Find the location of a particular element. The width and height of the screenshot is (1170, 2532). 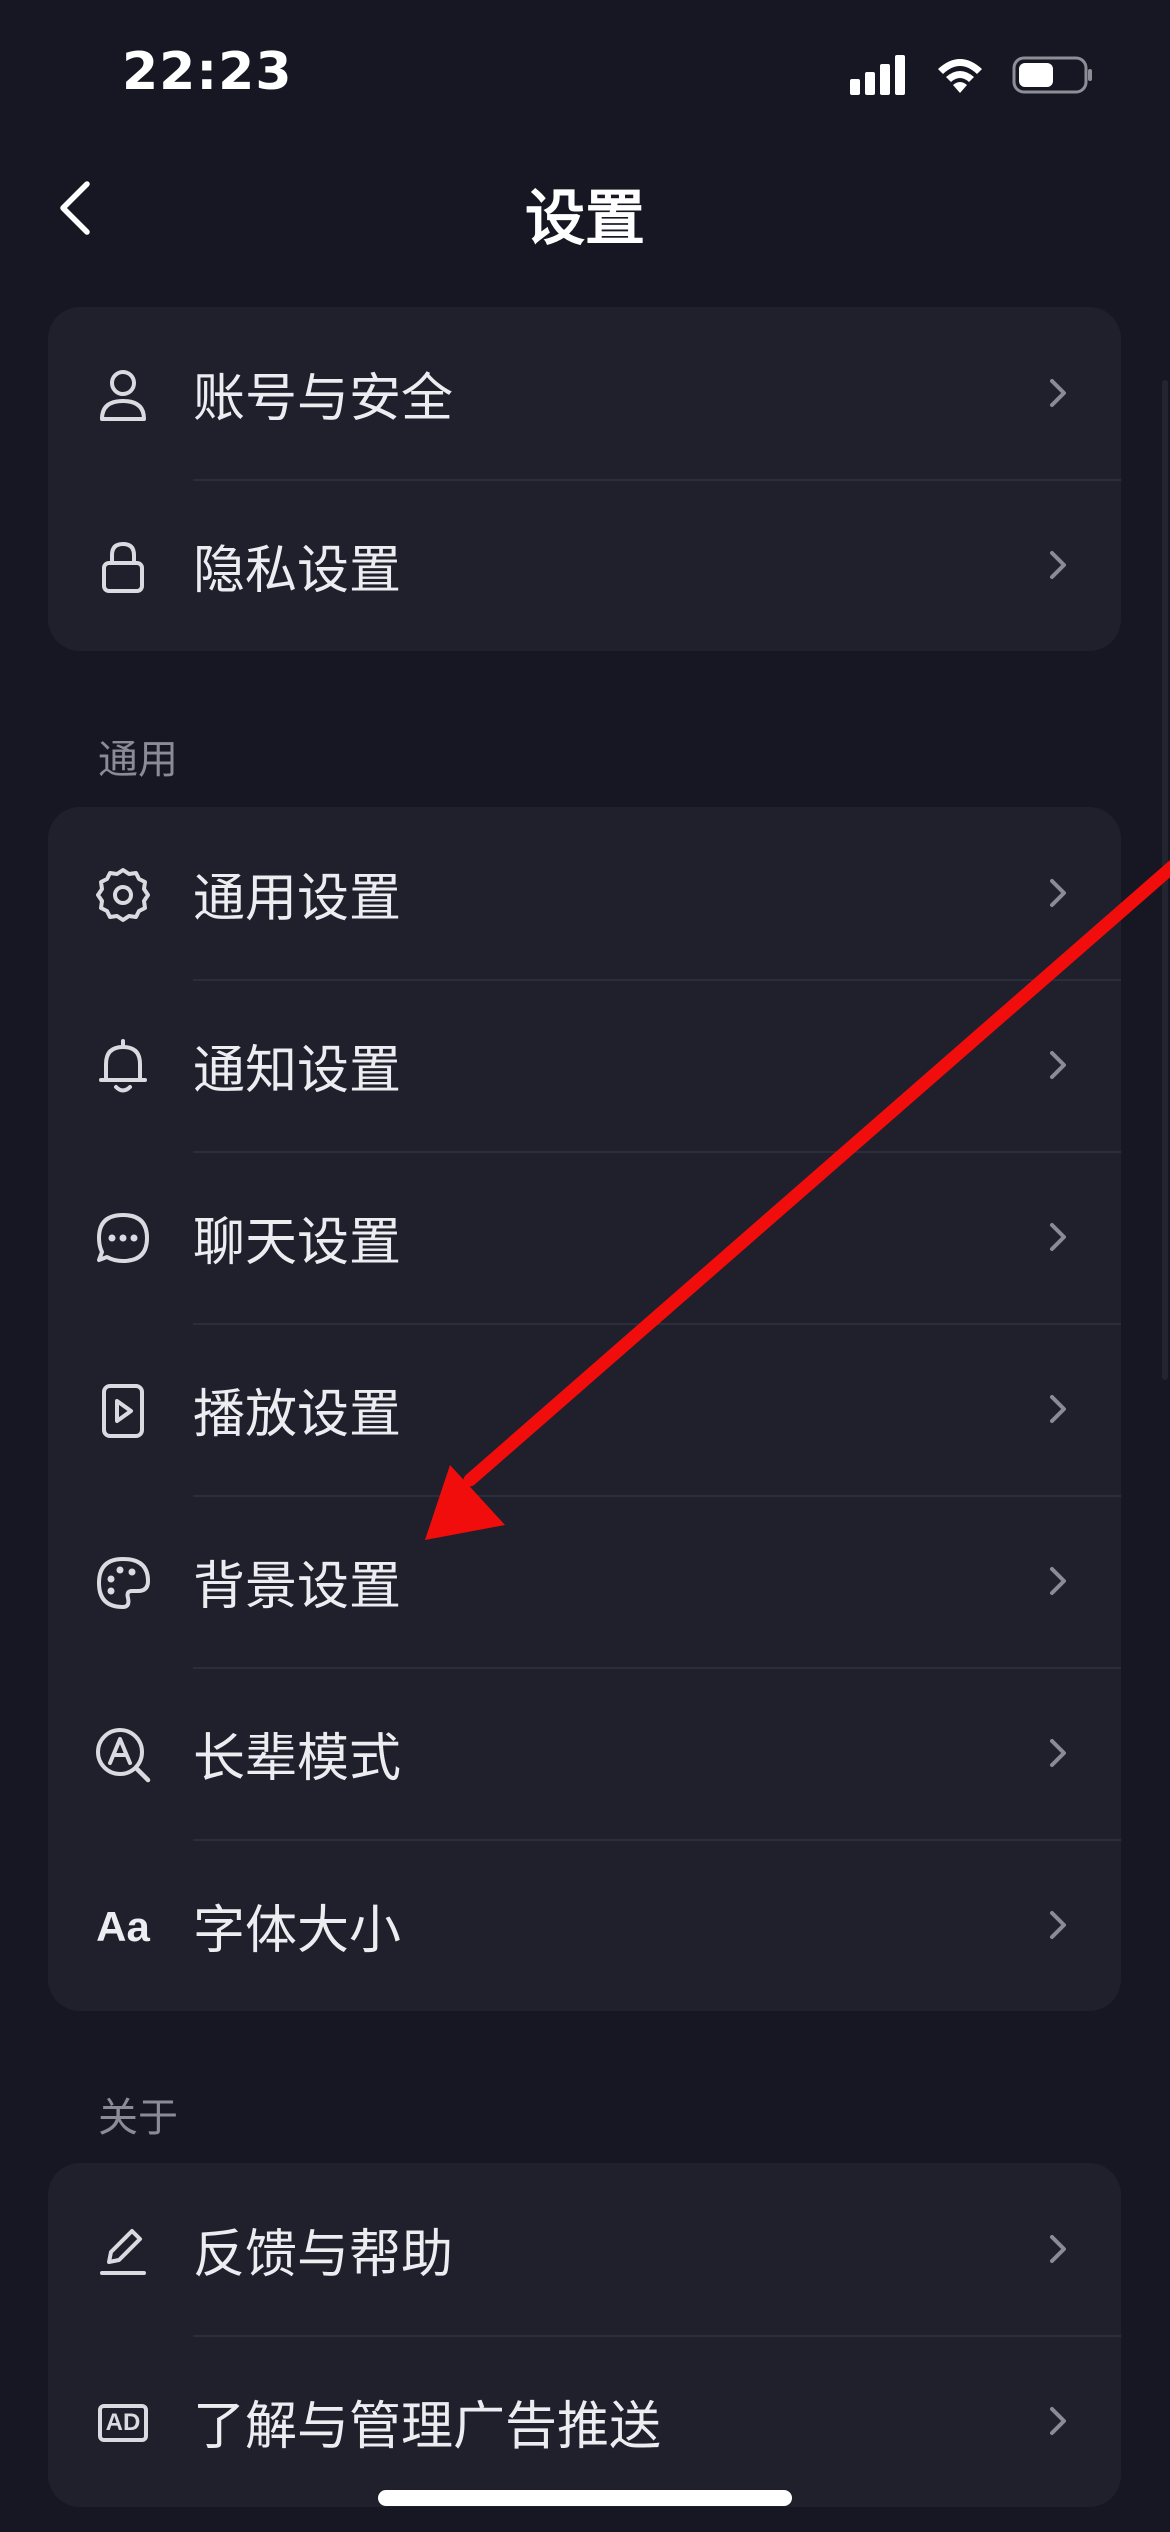

user-icon is located at coordinates (123, 395).